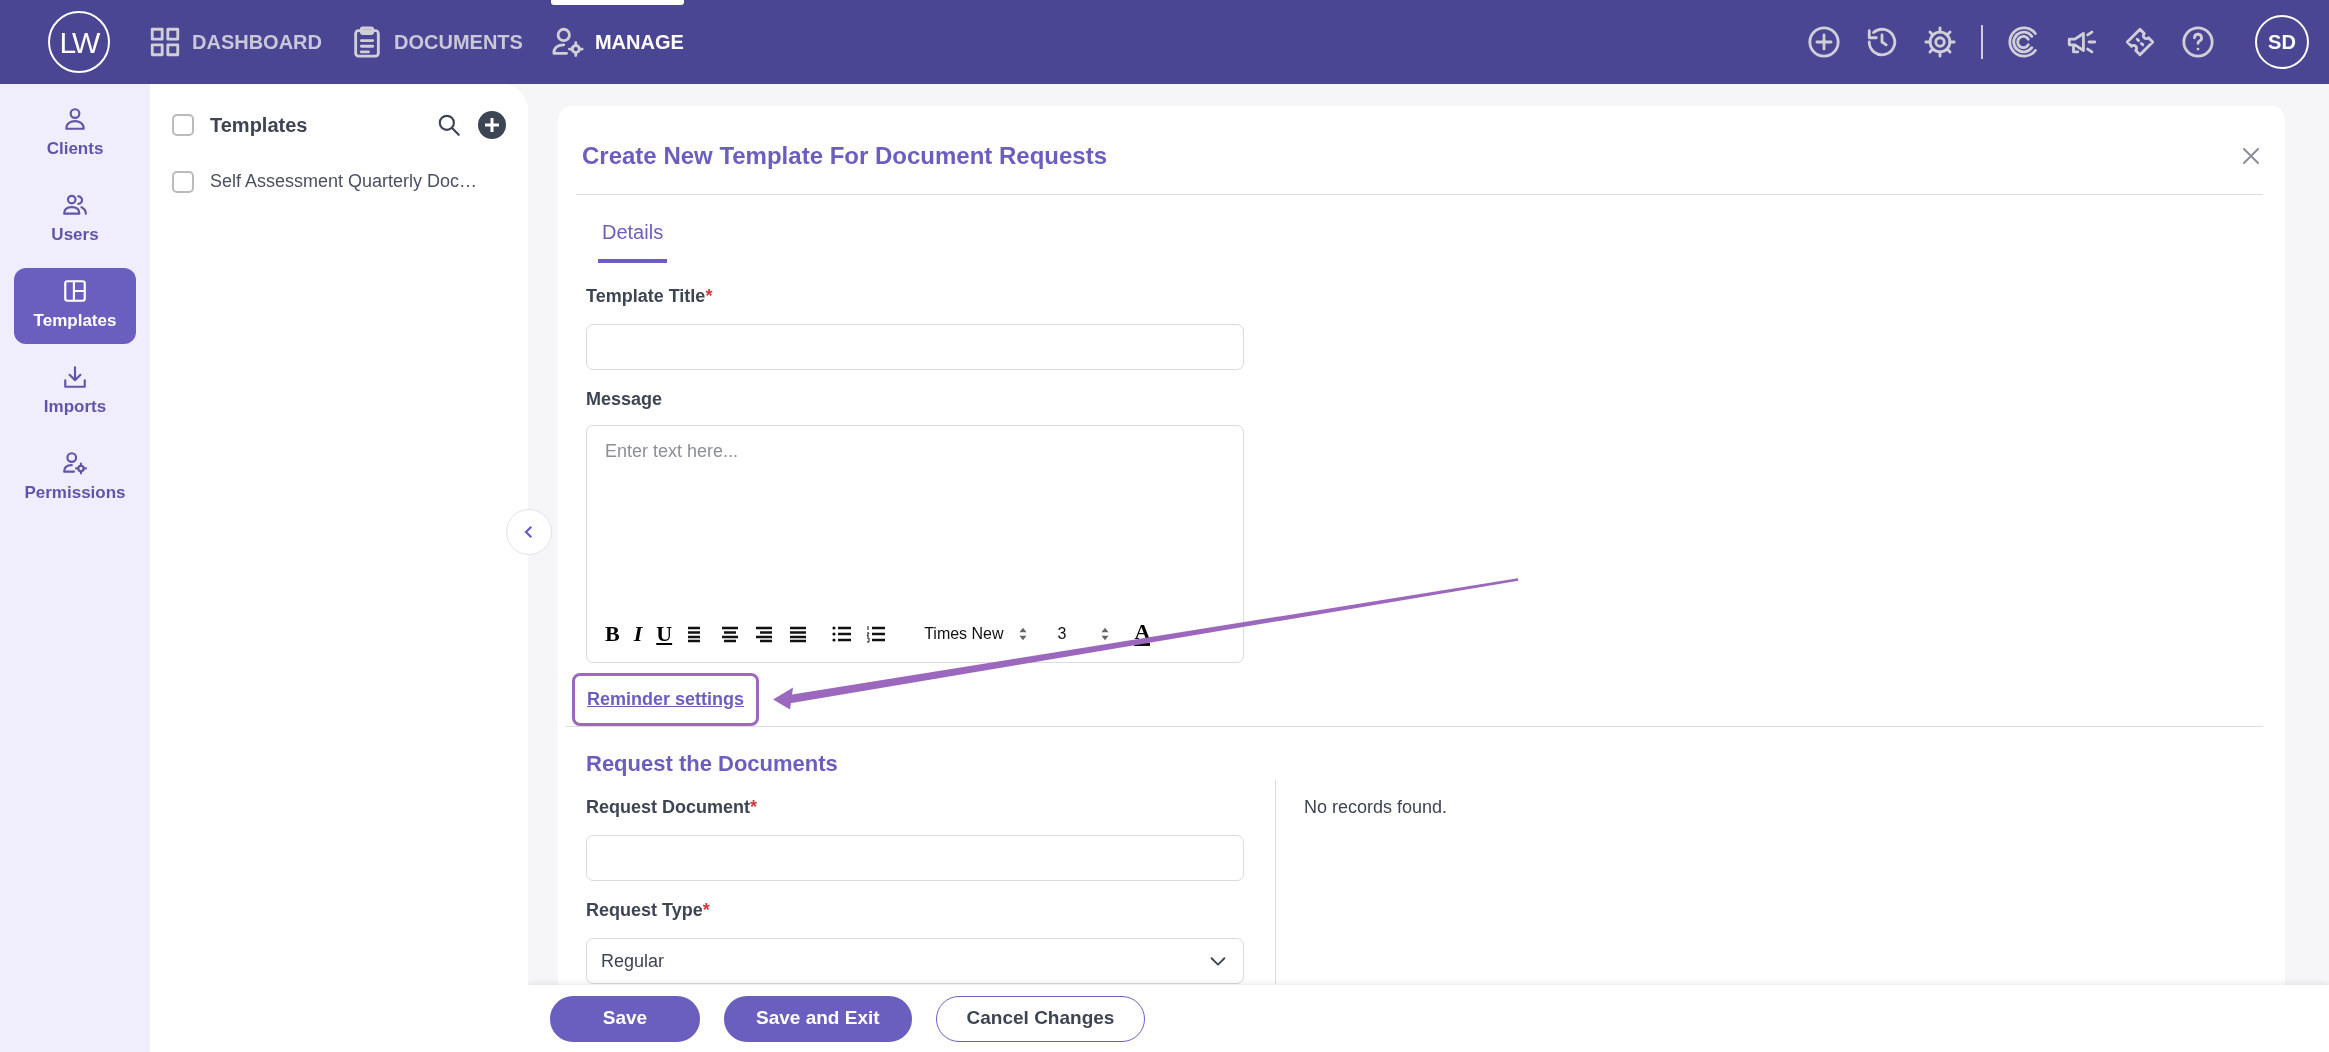 This screenshot has height=1052, width=2329. I want to click on grid-icon, so click(165, 42).